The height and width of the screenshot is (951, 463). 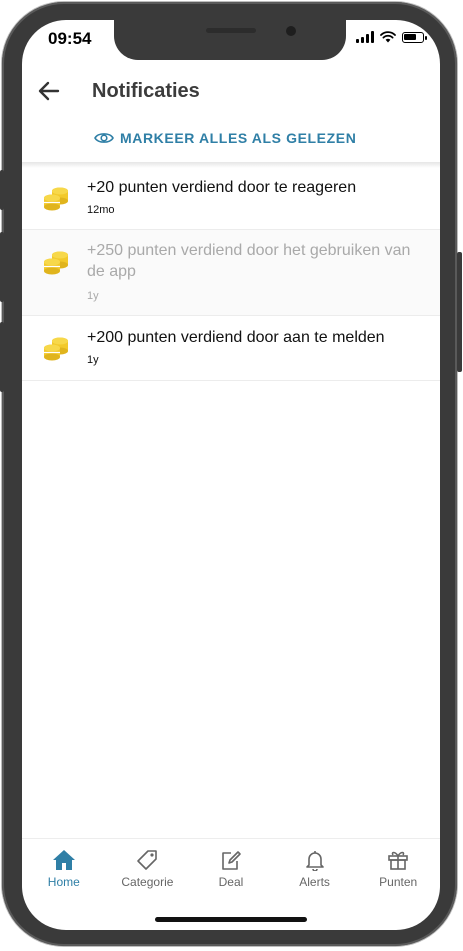 I want to click on nav-label-categorie: Categorie, so click(x=147, y=882).